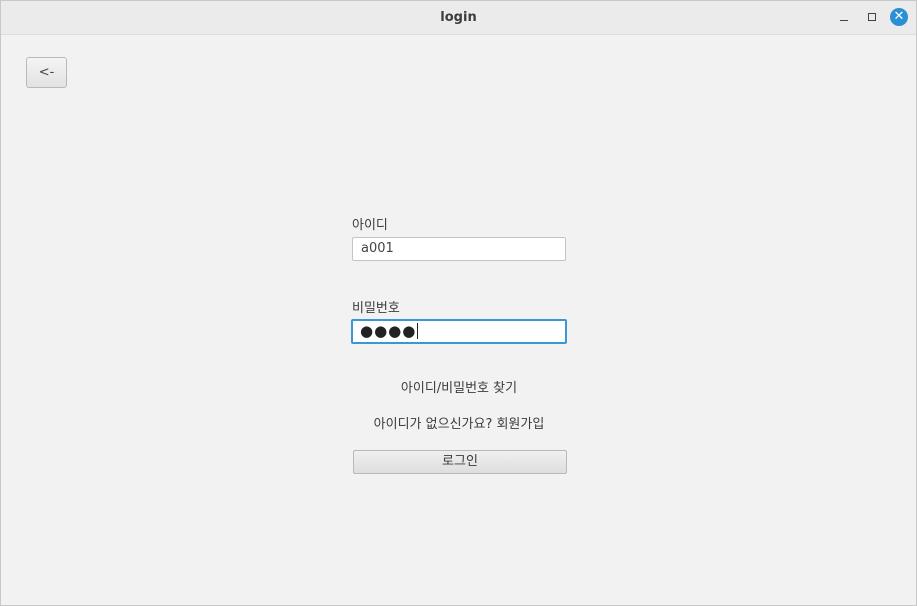  I want to click on back-button: <-, so click(46, 72).